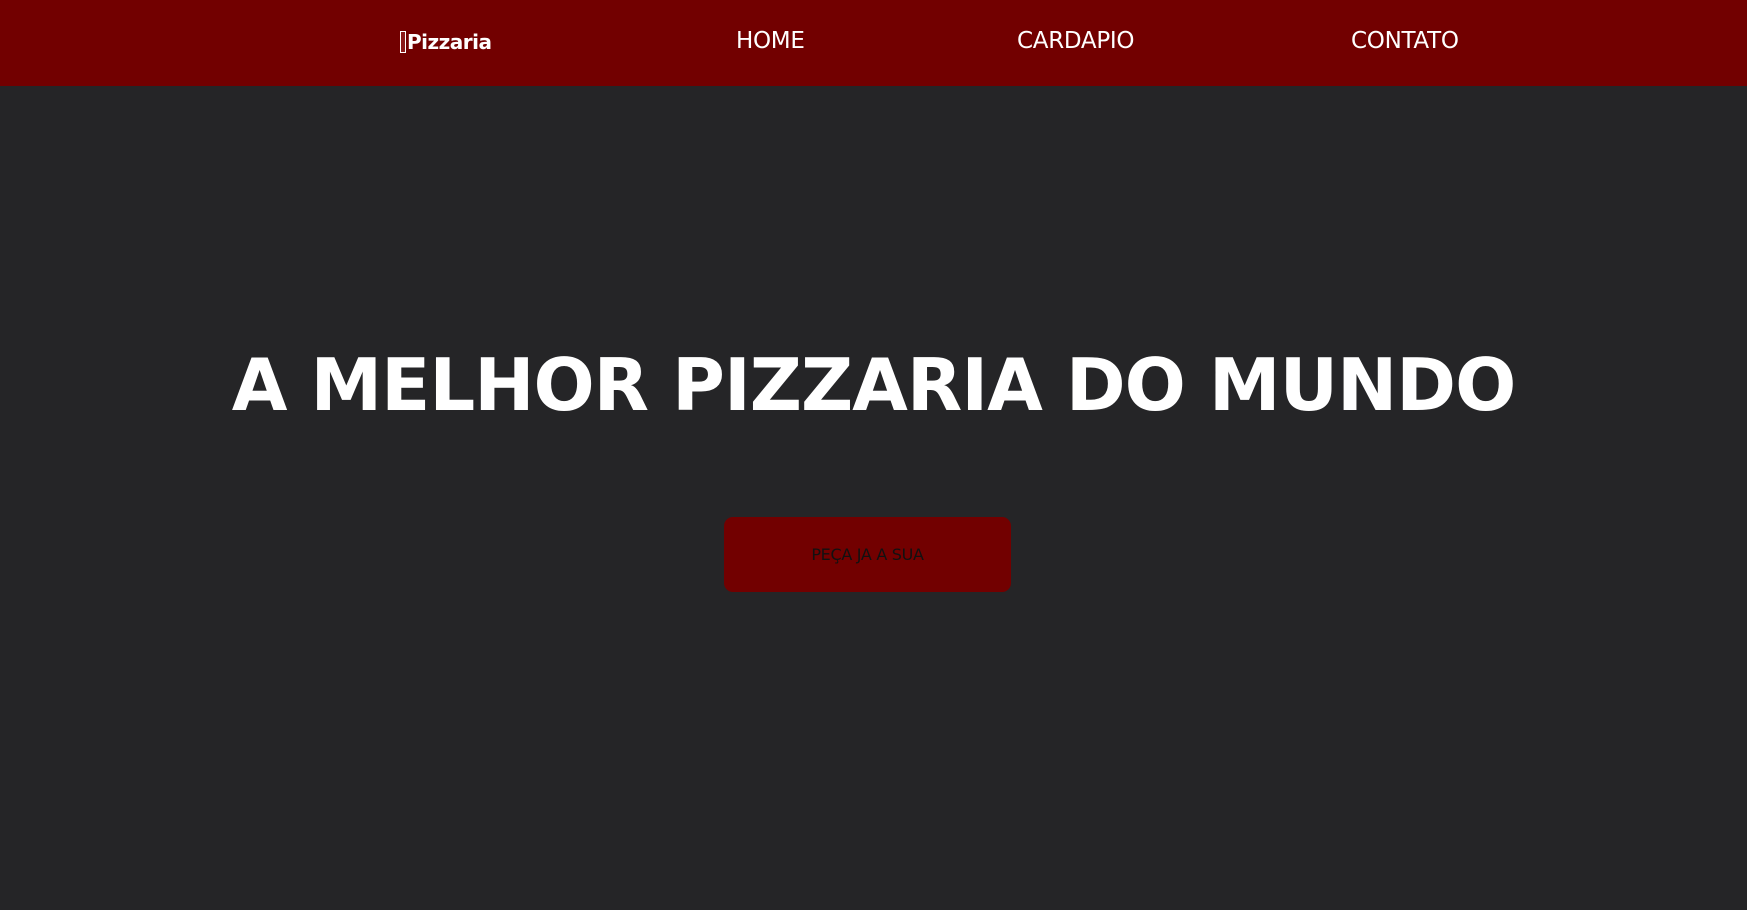 Image resolution: width=1747 pixels, height=910 pixels. Describe the element at coordinates (867, 554) in the screenshot. I see `order-now-button: PEÇA JA A SUA` at that location.